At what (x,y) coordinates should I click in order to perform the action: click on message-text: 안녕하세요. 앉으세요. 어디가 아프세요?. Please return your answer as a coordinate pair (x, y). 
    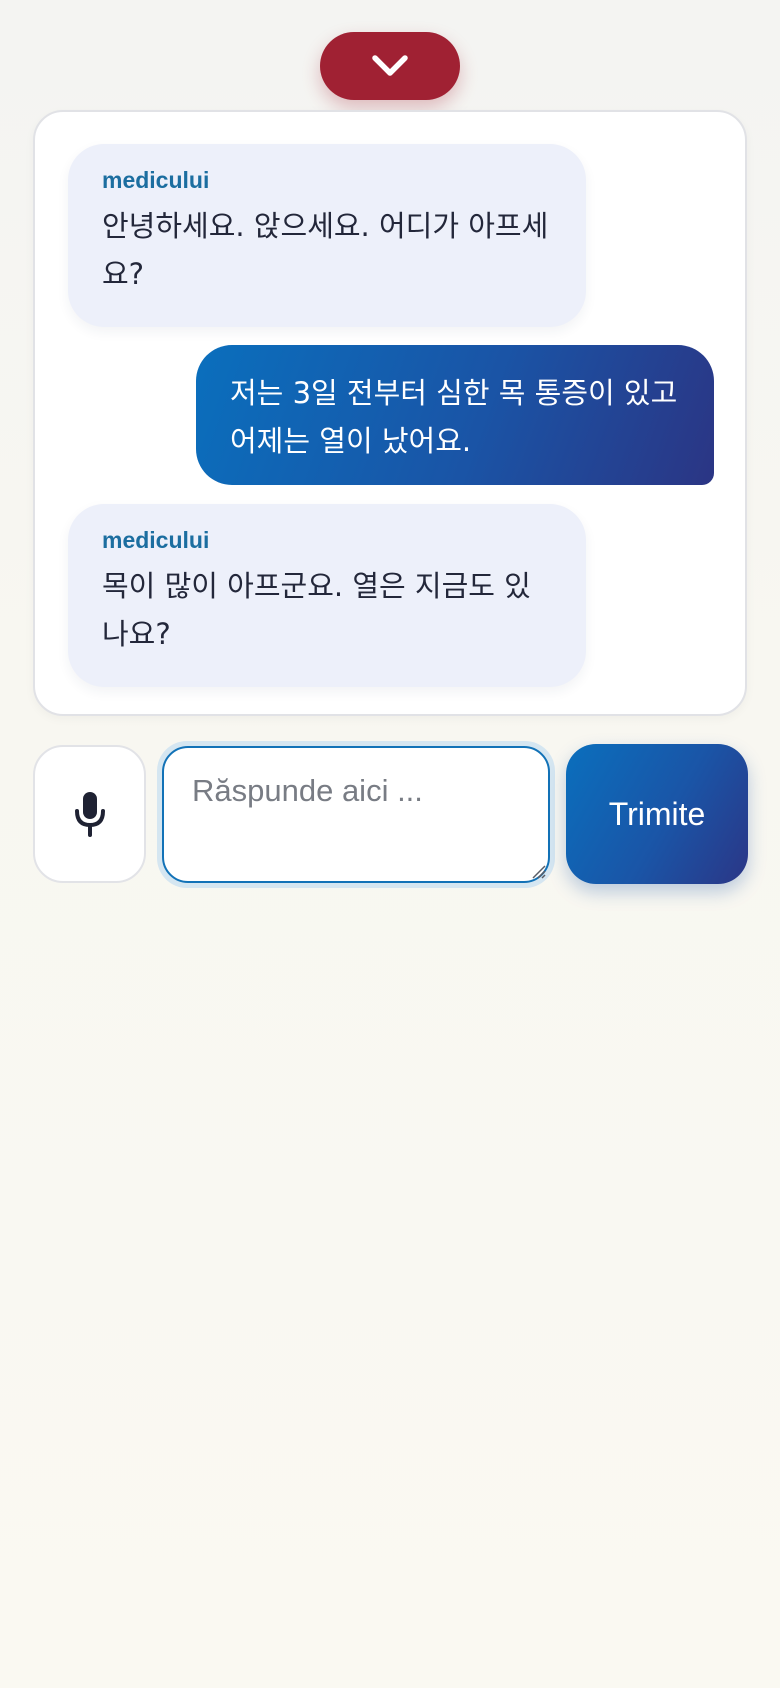
    Looking at the image, I should click on (325, 250).